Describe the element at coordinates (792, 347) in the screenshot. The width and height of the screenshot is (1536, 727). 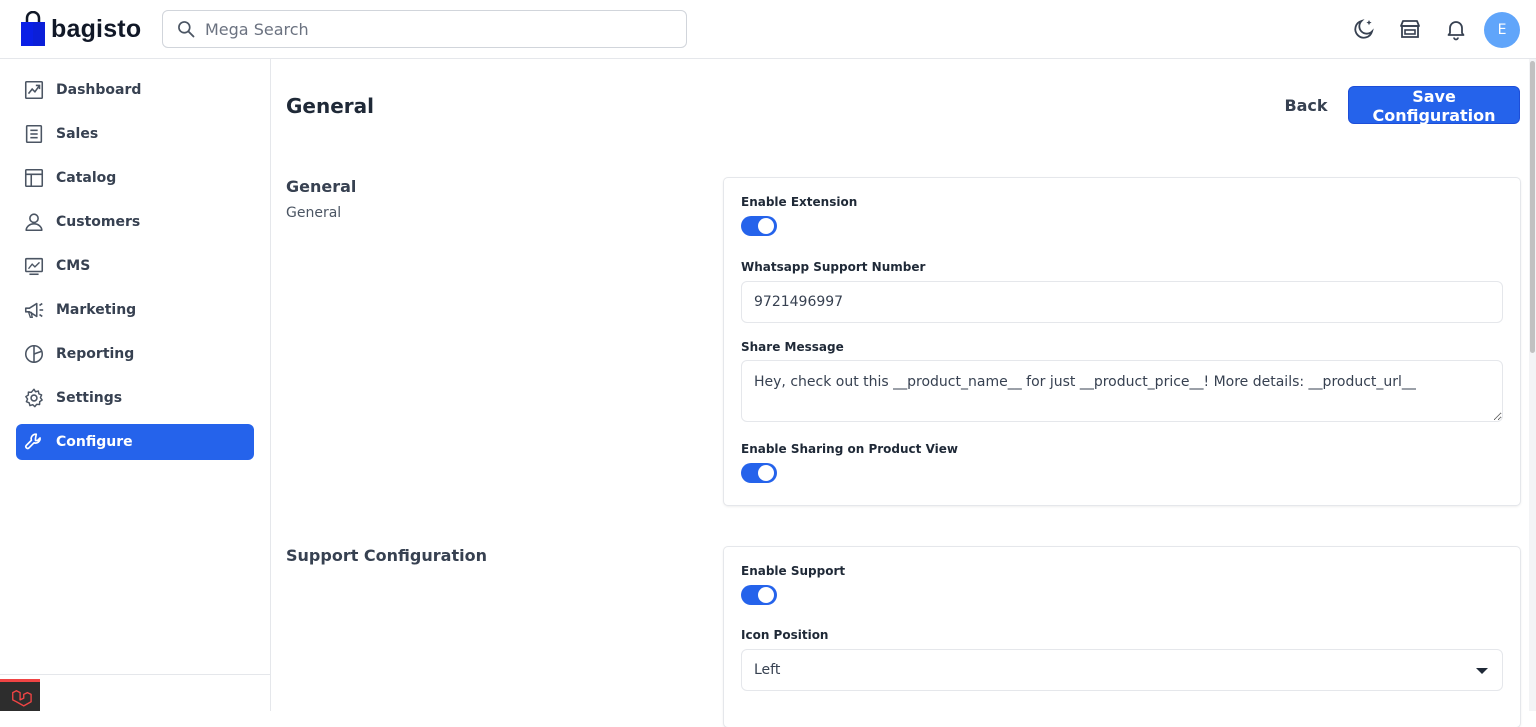
I see `share-message-label: Share Message` at that location.